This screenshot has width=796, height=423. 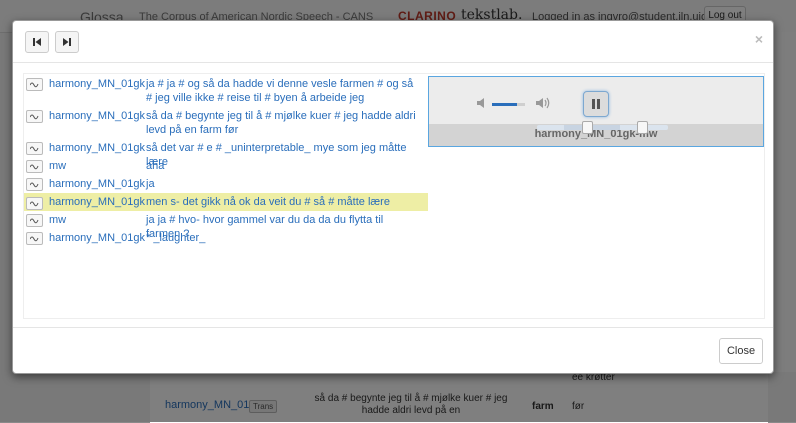 I want to click on modal-header: ×, so click(x=393, y=42).